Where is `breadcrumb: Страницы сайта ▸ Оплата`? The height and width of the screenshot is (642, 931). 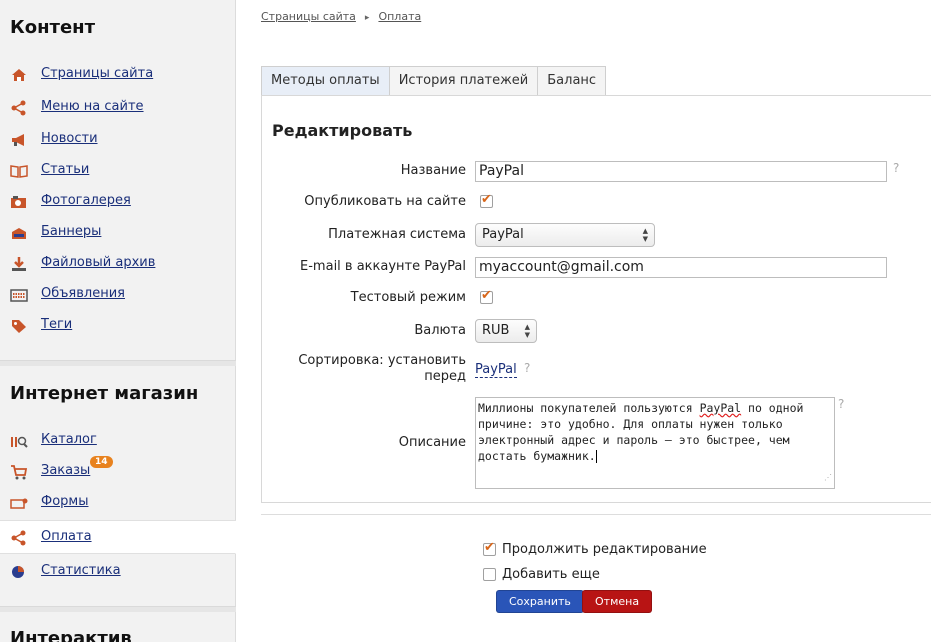
breadcrumb: Страницы сайта ▸ Оплата is located at coordinates (341, 16).